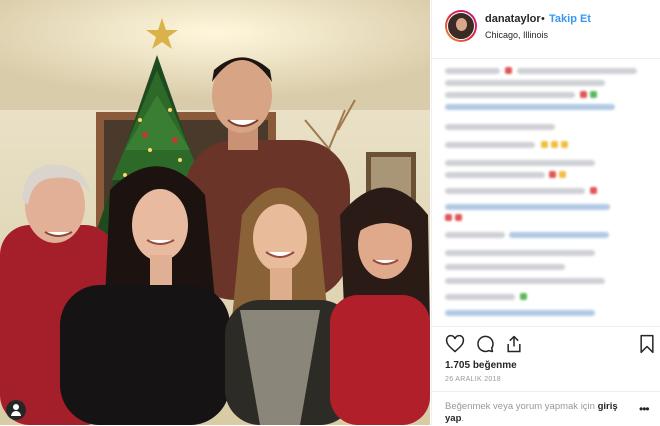  Describe the element at coordinates (485, 344) in the screenshot. I see `comment-icon` at that location.